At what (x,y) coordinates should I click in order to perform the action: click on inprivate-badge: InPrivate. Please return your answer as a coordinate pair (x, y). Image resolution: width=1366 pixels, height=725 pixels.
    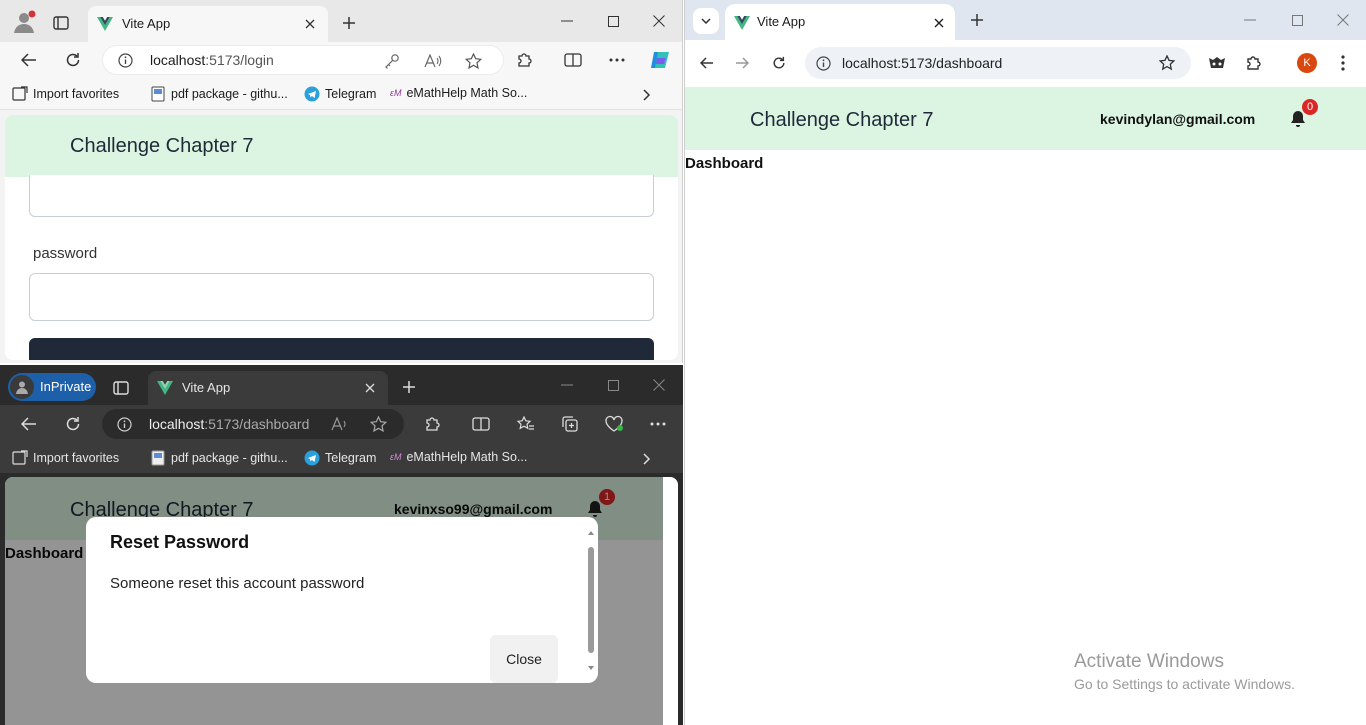
    Looking at the image, I should click on (52, 387).